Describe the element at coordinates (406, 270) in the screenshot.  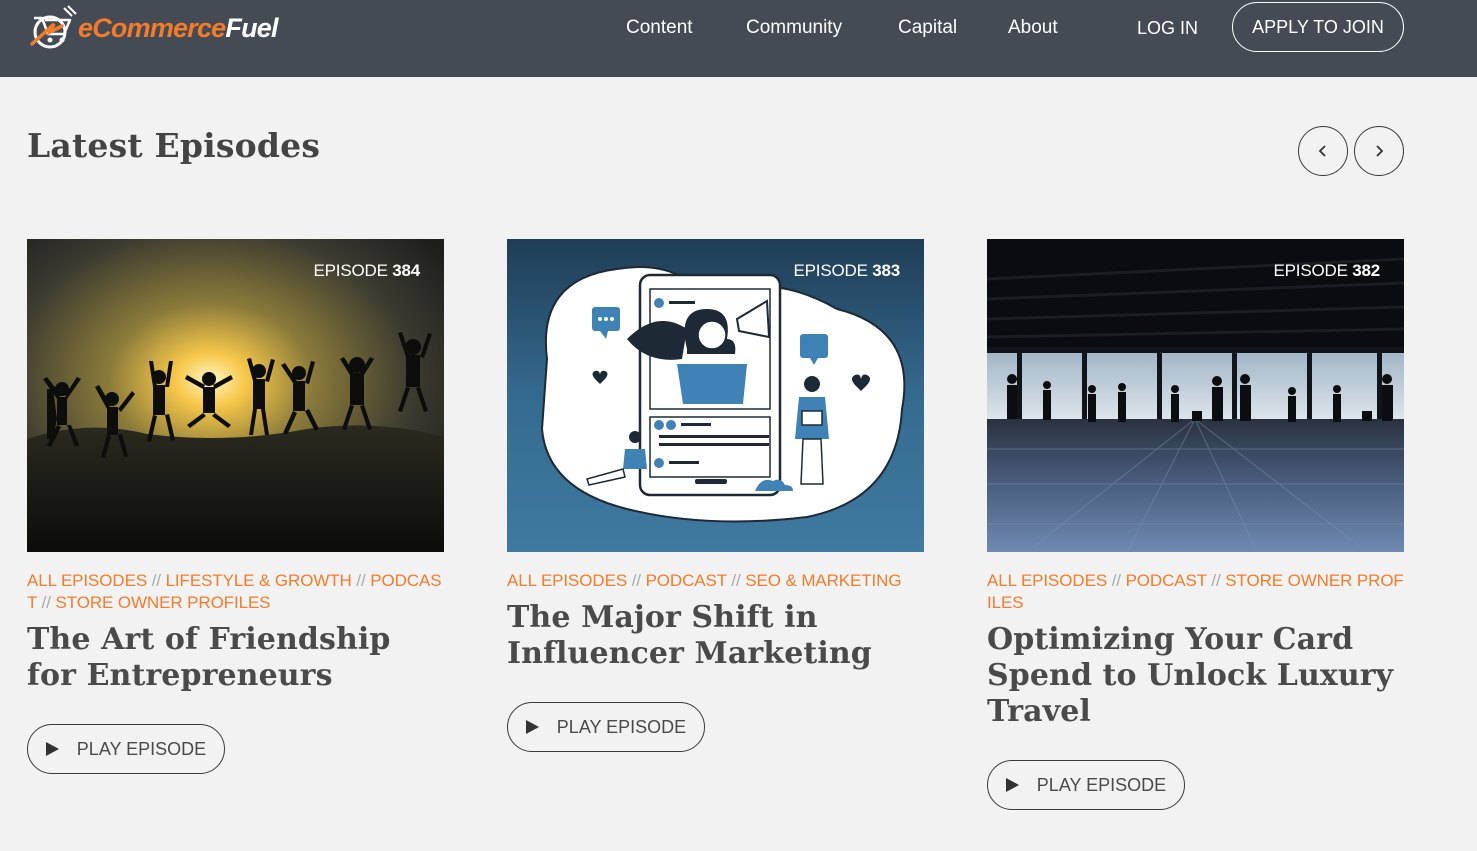
I see `episode-number: 384` at that location.